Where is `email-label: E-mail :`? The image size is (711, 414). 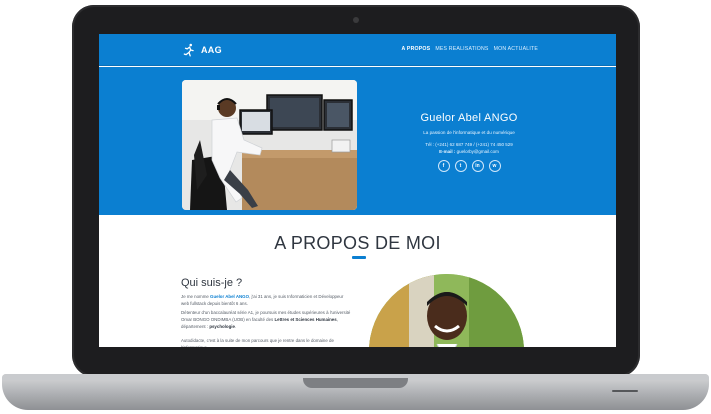
email-label: E-mail : is located at coordinates (447, 151).